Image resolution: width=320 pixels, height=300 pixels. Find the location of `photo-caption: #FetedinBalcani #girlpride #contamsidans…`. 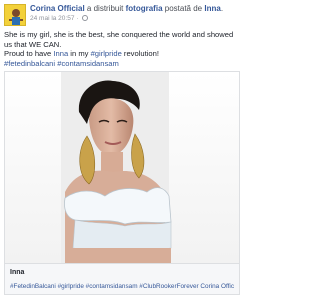

photo-caption: #FetedinBalcani #girlpride #contamsidans… is located at coordinates (122, 286).